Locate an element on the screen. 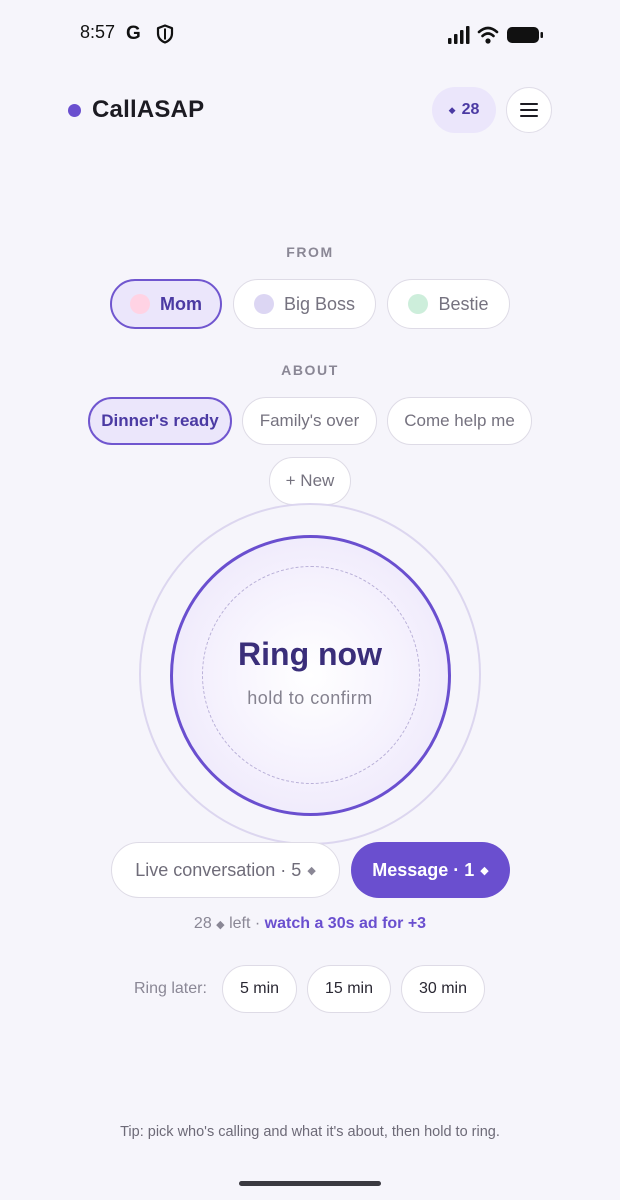 The width and height of the screenshot is (620, 1200). message-button: Message · 1 ◆ is located at coordinates (430, 870).